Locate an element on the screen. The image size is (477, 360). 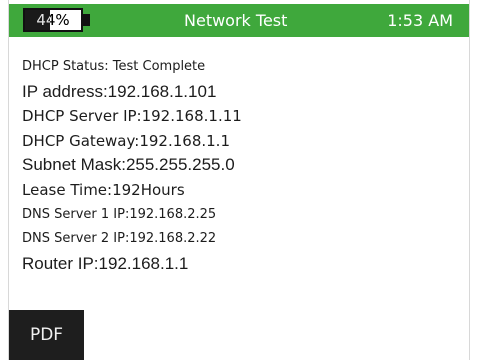
dhcp-gateway: DHCP Gateway:192.168.1.1 is located at coordinates (126, 140).